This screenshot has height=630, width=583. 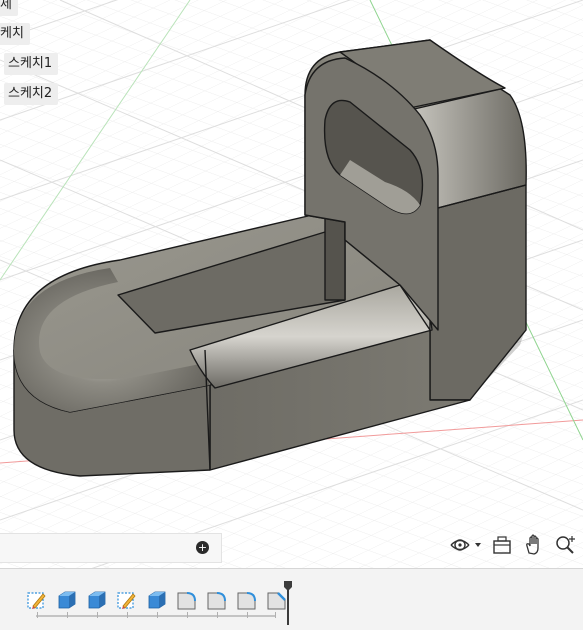 What do you see at coordinates (111, 548) in the screenshot?
I see `text-commands-bar: +` at bounding box center [111, 548].